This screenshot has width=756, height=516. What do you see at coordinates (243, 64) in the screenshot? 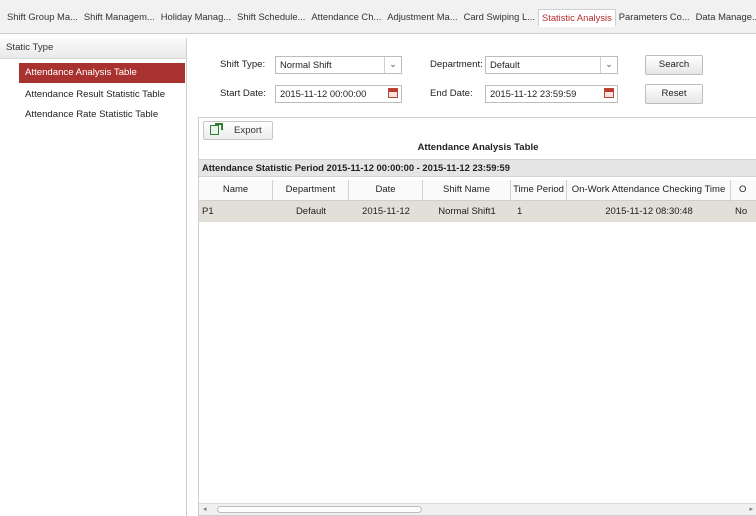
I see `shift-type-label: Shift Type:` at bounding box center [243, 64].